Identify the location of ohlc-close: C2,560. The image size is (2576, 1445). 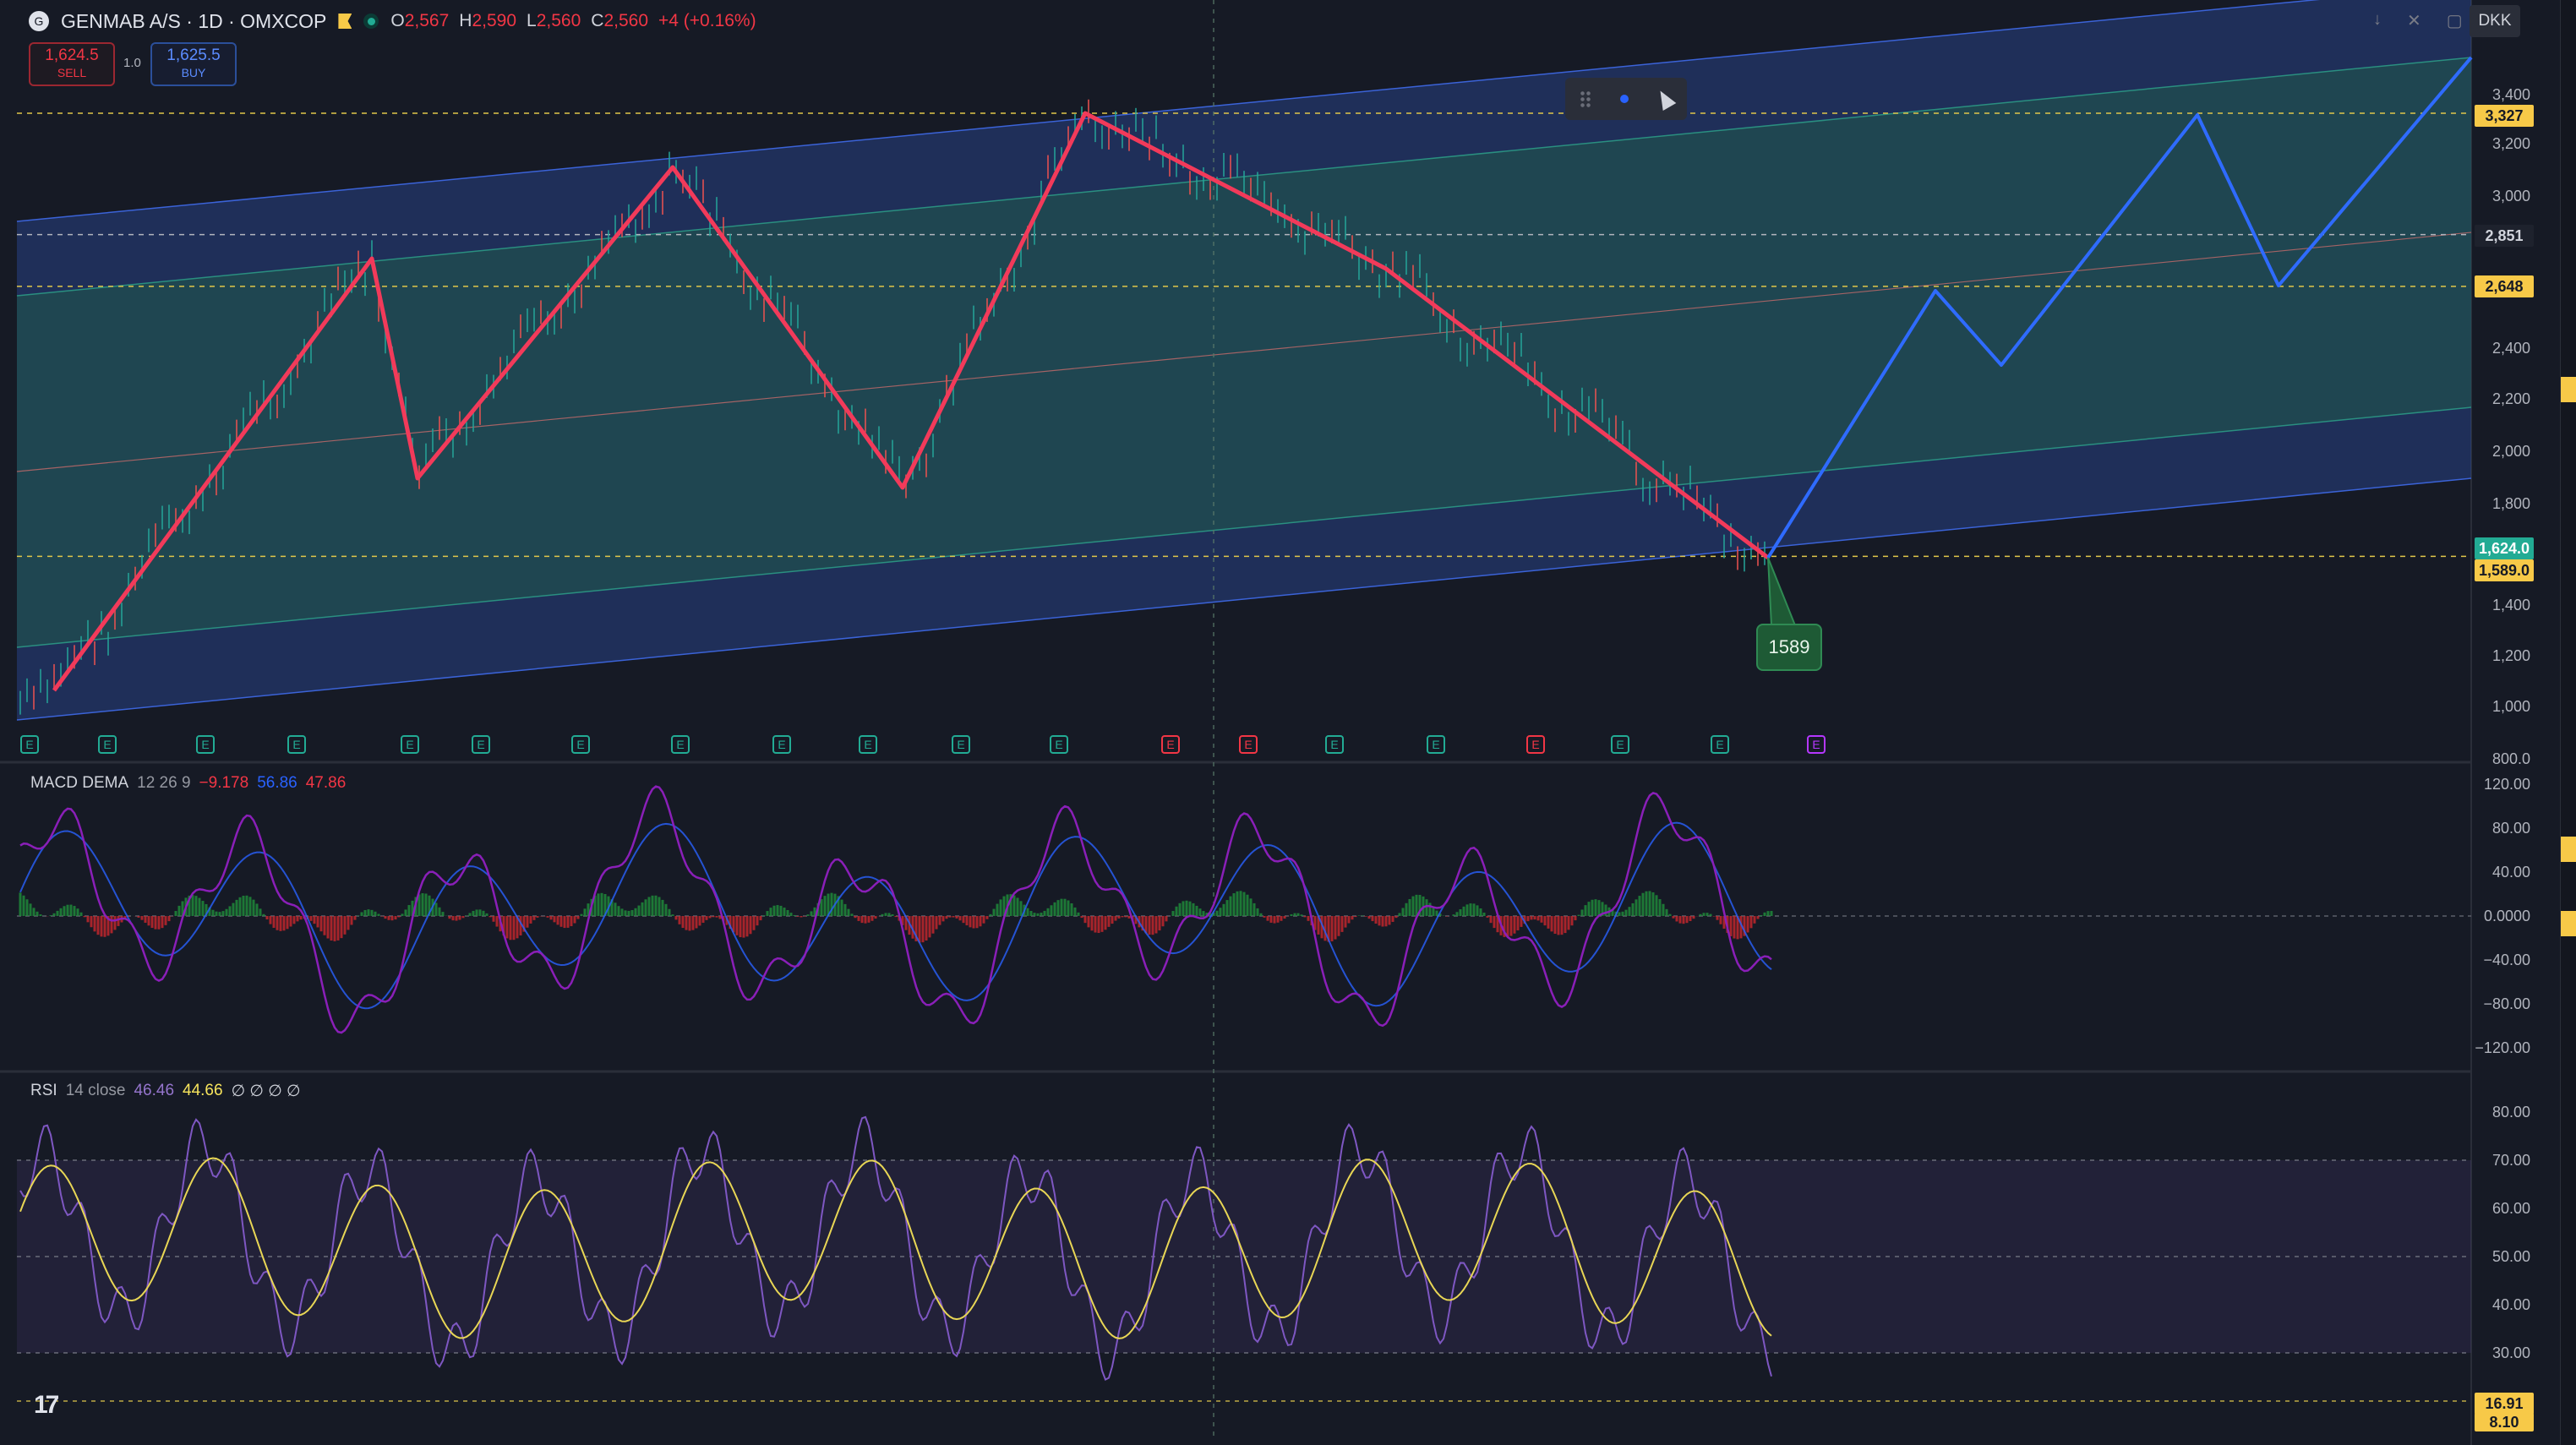
(620, 20).